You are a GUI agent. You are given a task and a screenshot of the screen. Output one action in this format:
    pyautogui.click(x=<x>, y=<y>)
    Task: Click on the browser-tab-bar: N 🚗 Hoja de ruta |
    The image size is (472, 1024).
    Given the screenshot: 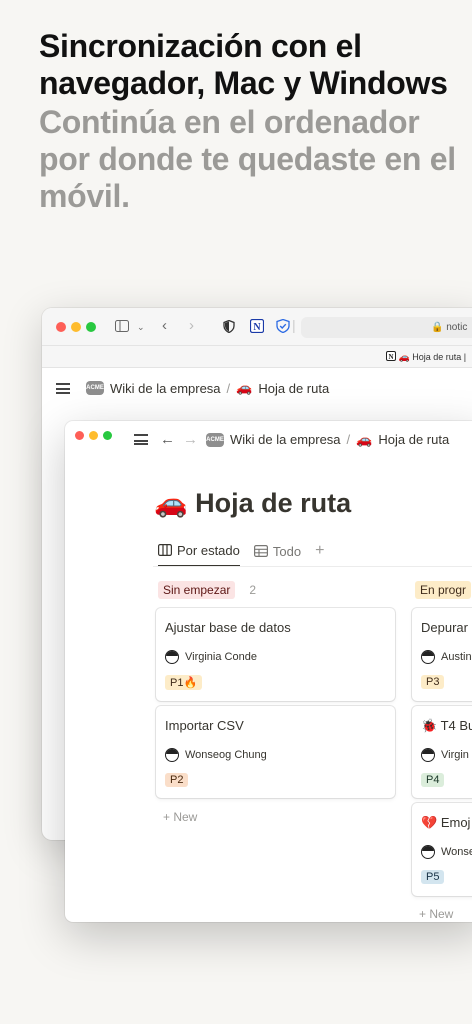 What is the action you would take?
    pyautogui.click(x=257, y=357)
    